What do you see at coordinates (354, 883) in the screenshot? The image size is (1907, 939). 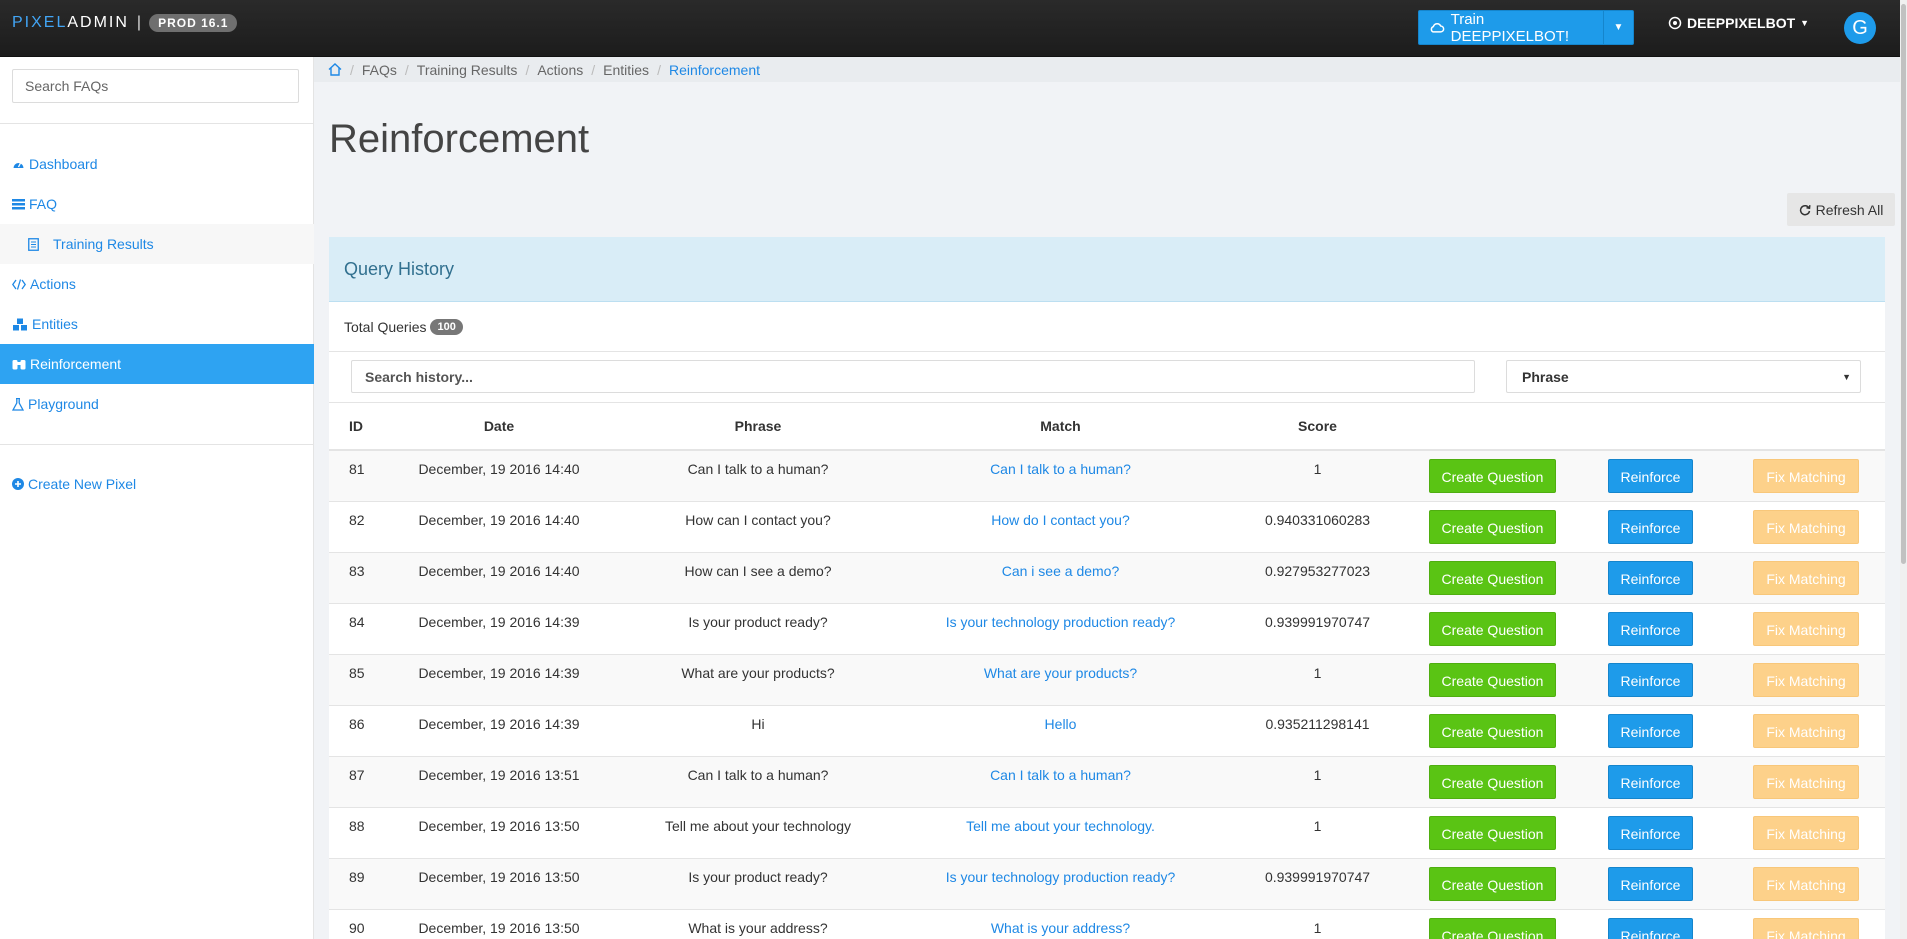 I see `cell-id: 89` at bounding box center [354, 883].